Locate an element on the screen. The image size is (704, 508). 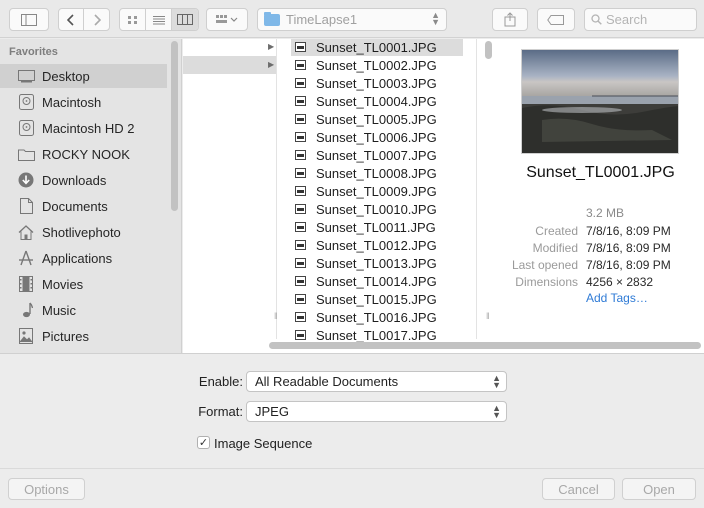
options-button: Options is located at coordinates (46, 489).